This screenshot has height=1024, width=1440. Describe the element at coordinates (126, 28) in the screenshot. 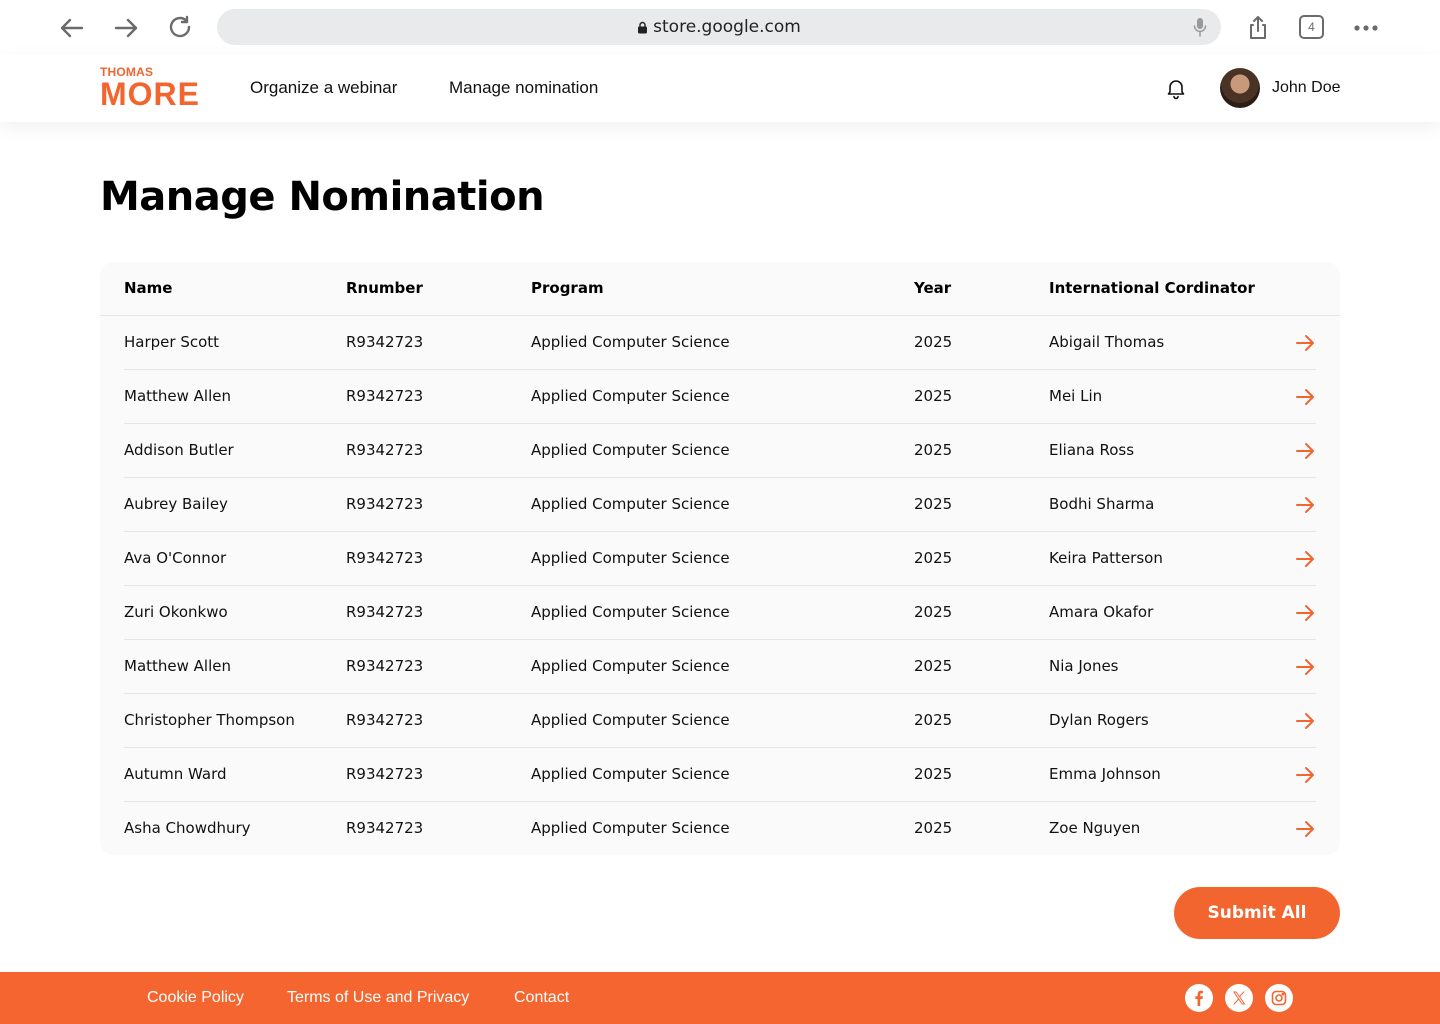

I see `forward-icon` at that location.